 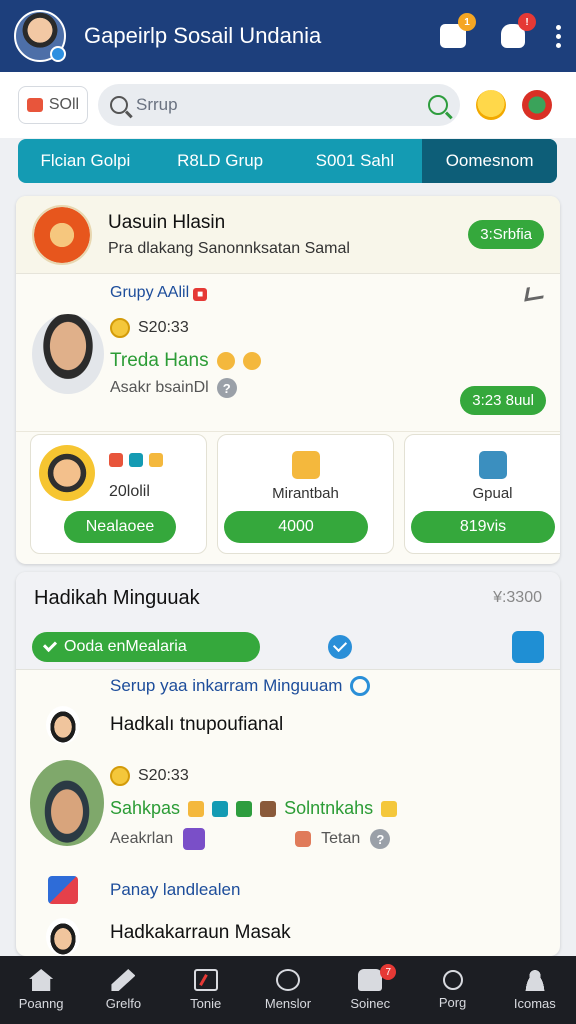 I want to click on feed-sub-row: Aeakrlan Tetan ?, so click(x=250, y=839).